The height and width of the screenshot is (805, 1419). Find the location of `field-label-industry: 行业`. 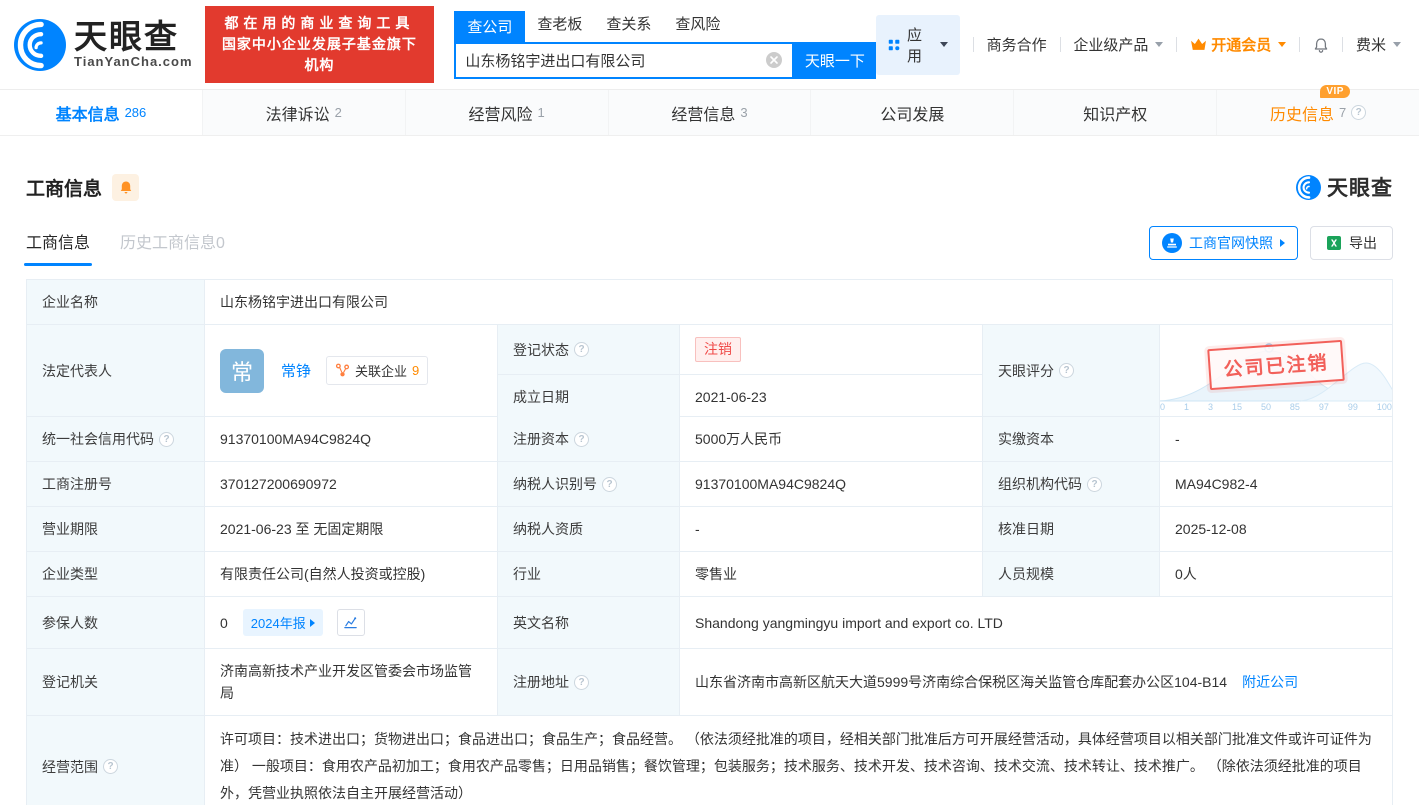

field-label-industry: 行业 is located at coordinates (589, 574).